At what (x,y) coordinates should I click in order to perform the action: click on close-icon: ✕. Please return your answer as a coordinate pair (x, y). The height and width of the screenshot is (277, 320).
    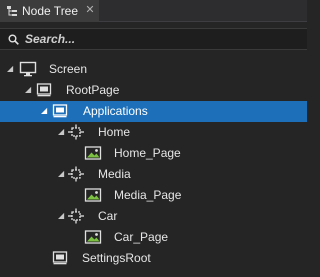
    Looking at the image, I should click on (90, 10).